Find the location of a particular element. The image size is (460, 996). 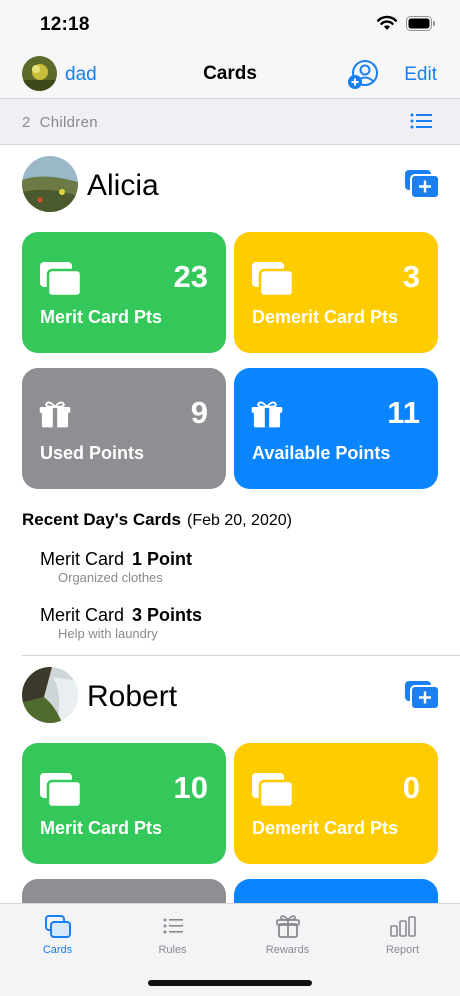

edit-button: Edit is located at coordinates (420, 75).